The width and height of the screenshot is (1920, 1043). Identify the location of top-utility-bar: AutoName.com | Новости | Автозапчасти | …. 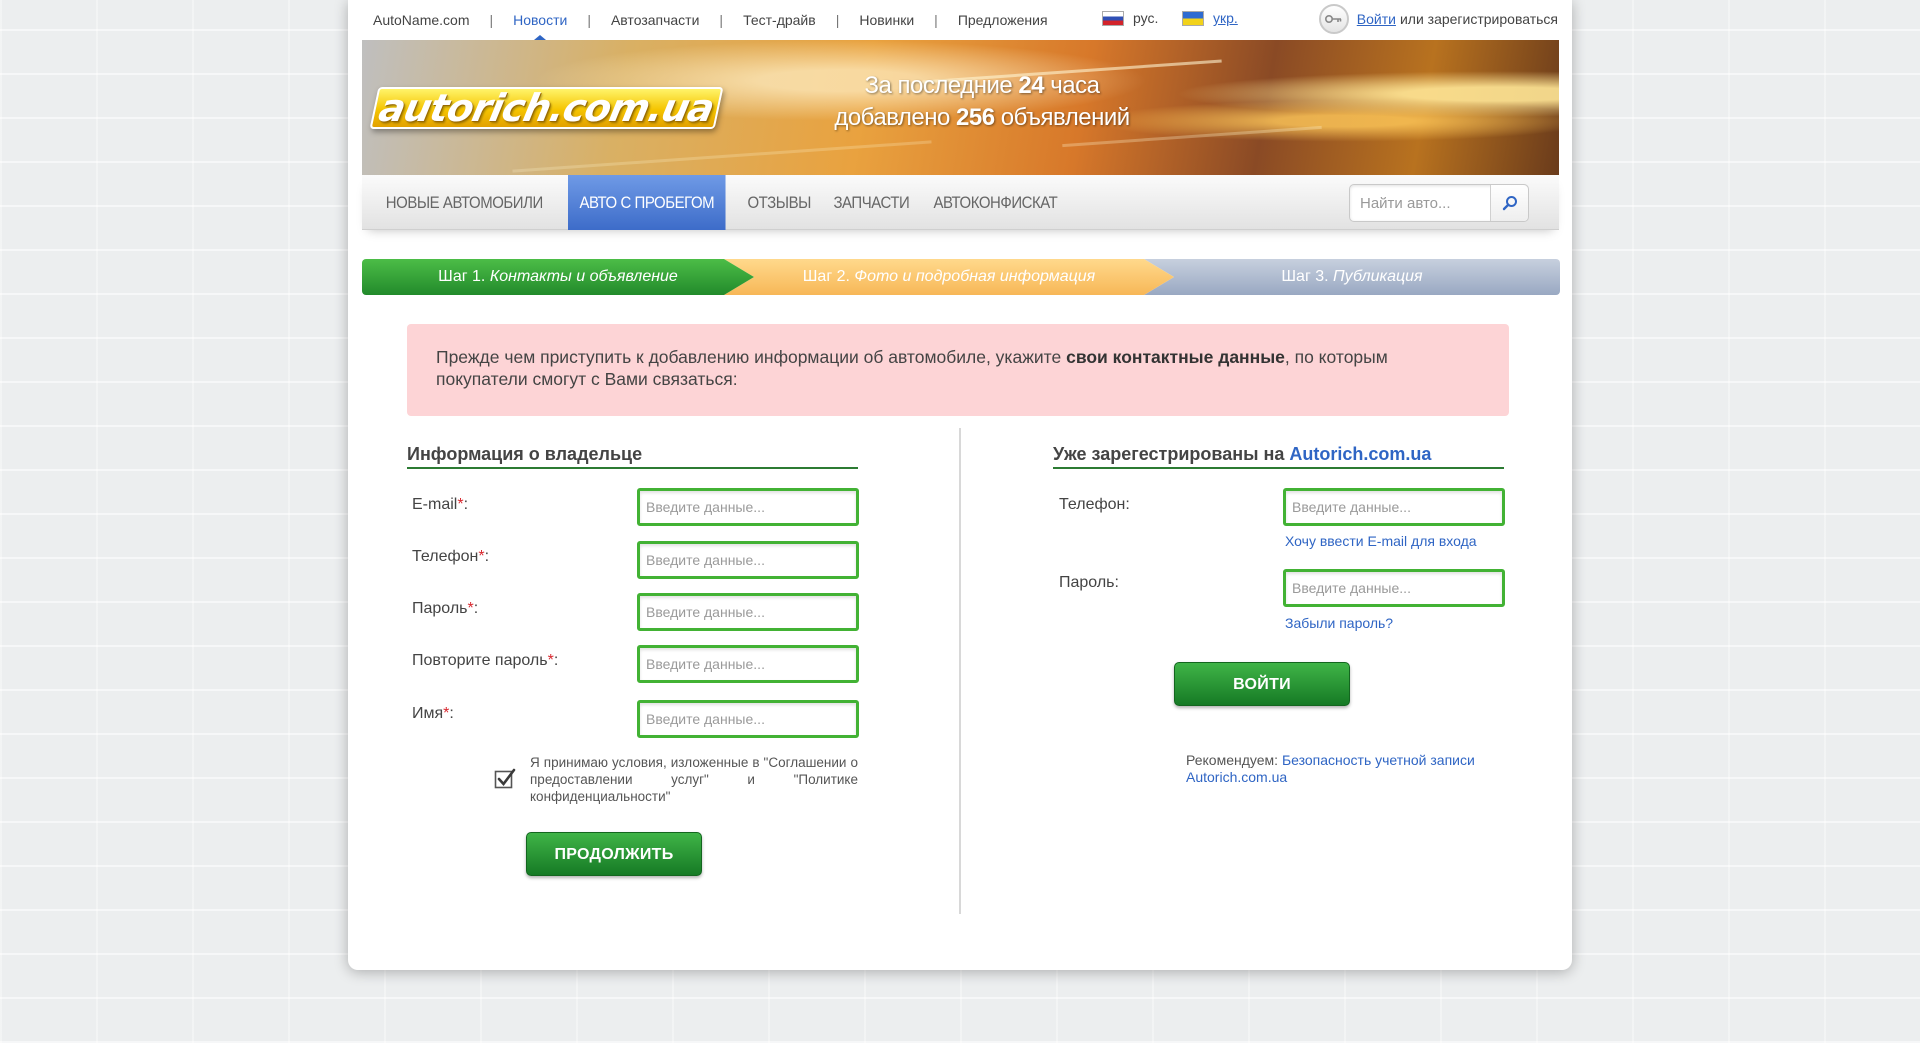
(960, 20).